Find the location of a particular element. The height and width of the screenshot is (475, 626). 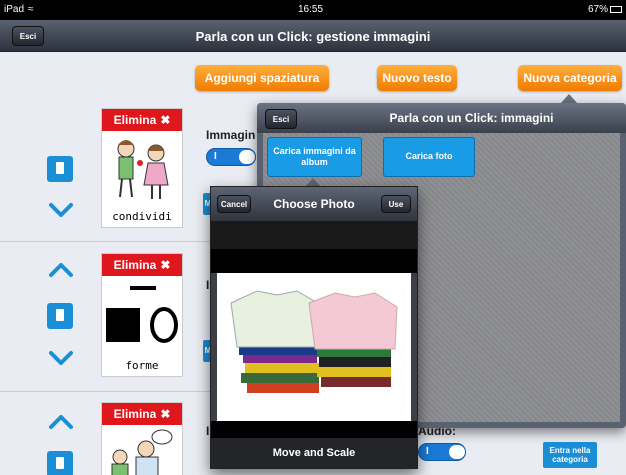

audio-toggle: I is located at coordinates (442, 452).